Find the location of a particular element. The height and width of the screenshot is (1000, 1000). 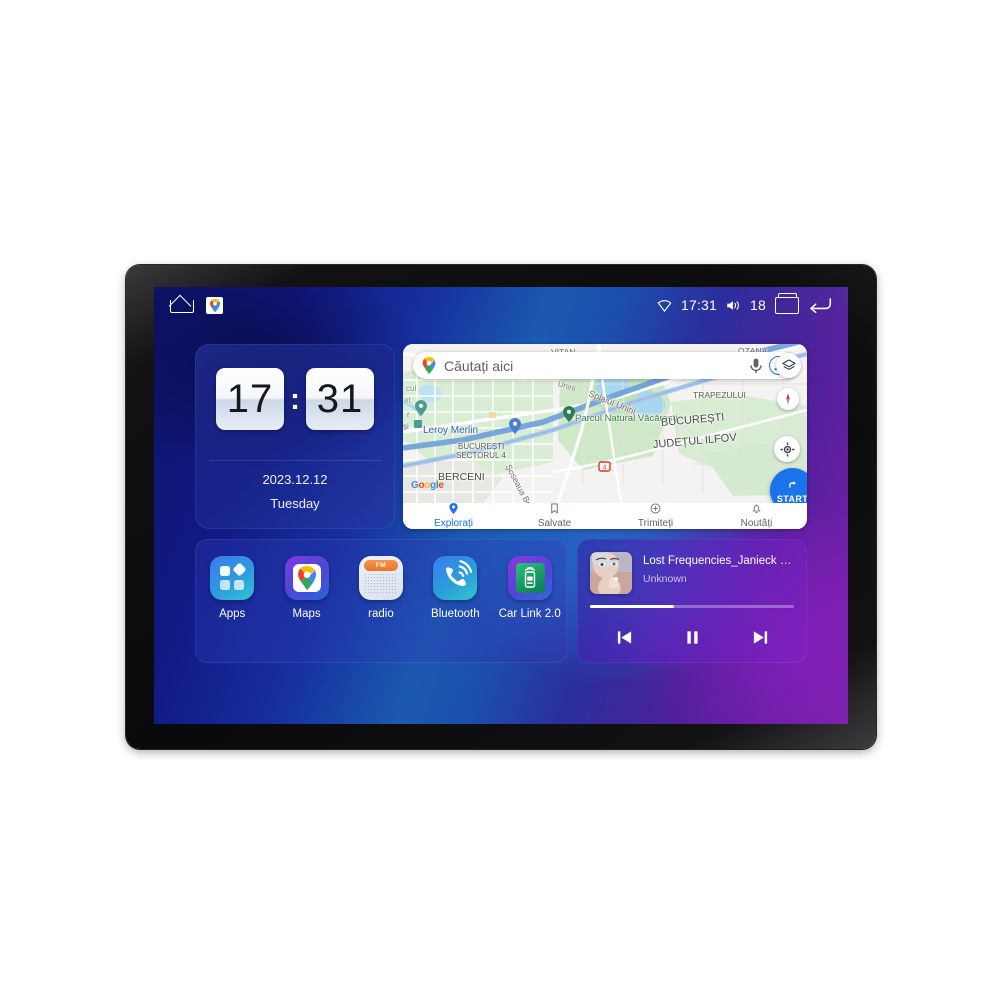

map-tab-trimitei: Trimiteți is located at coordinates (655, 516).